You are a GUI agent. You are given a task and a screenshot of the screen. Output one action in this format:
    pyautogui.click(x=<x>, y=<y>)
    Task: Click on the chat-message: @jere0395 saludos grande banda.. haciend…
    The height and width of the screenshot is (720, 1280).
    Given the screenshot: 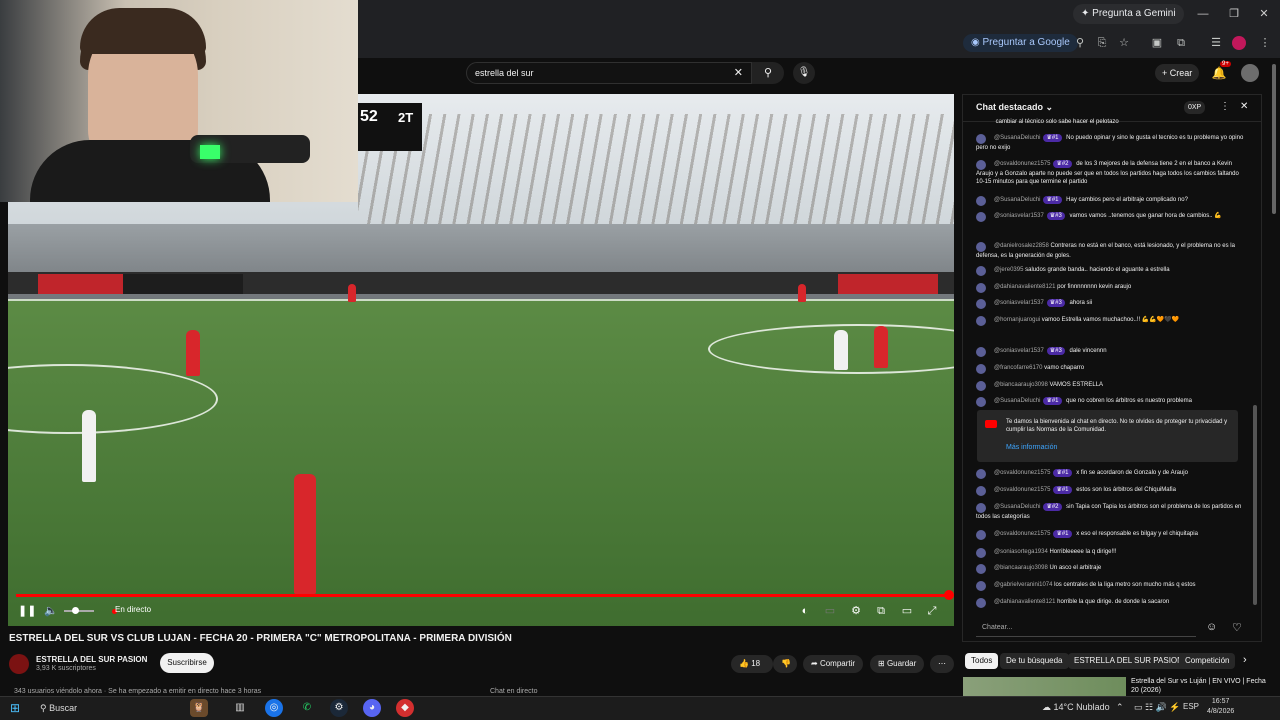 What is the action you would take?
    pyautogui.click(x=1111, y=271)
    